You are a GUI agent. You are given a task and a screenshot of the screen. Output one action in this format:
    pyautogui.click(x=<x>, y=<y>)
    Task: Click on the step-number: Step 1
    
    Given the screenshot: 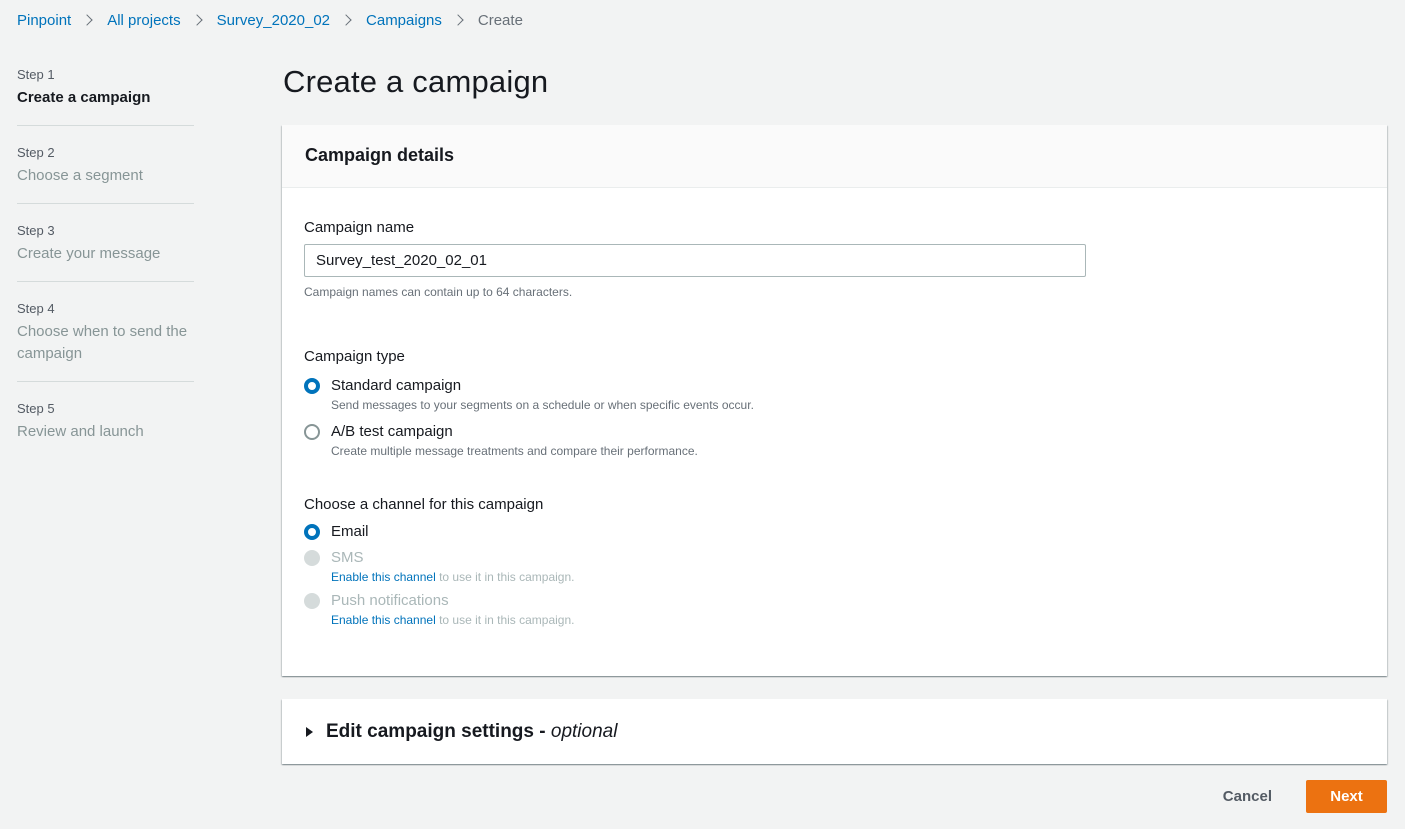 What is the action you would take?
    pyautogui.click(x=36, y=74)
    